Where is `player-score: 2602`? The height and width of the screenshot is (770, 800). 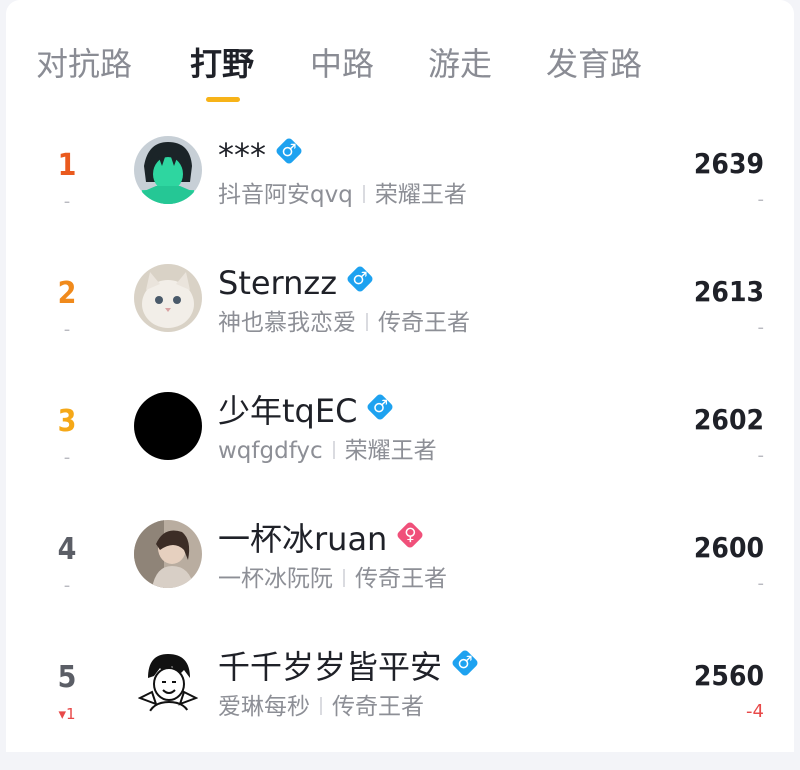
player-score: 2602 is located at coordinates (728, 419).